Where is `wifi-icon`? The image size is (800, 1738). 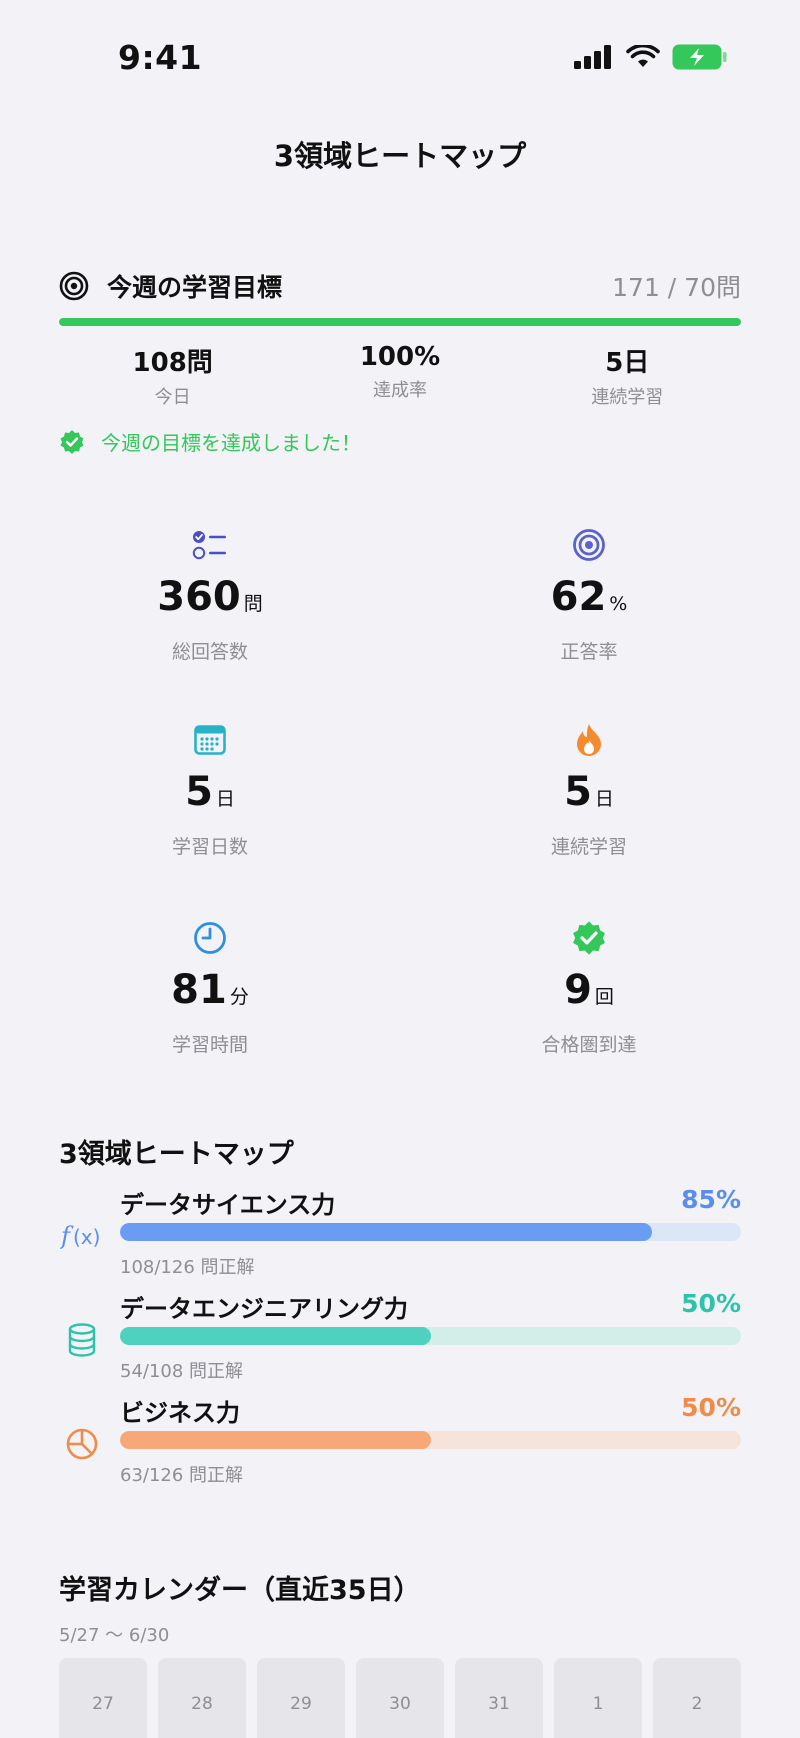
wifi-icon is located at coordinates (643, 56).